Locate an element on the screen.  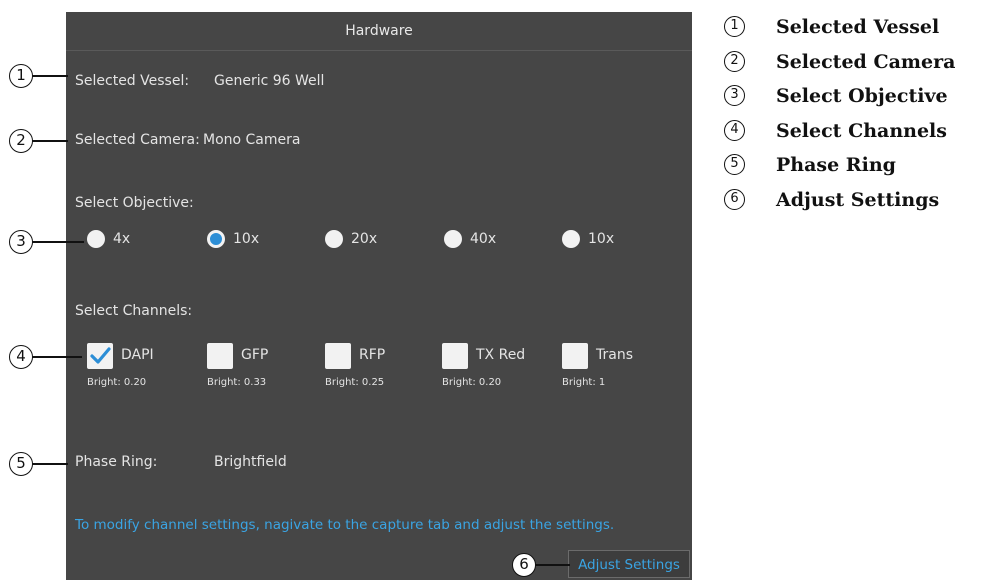
channel-label: RFP is located at coordinates (372, 355).